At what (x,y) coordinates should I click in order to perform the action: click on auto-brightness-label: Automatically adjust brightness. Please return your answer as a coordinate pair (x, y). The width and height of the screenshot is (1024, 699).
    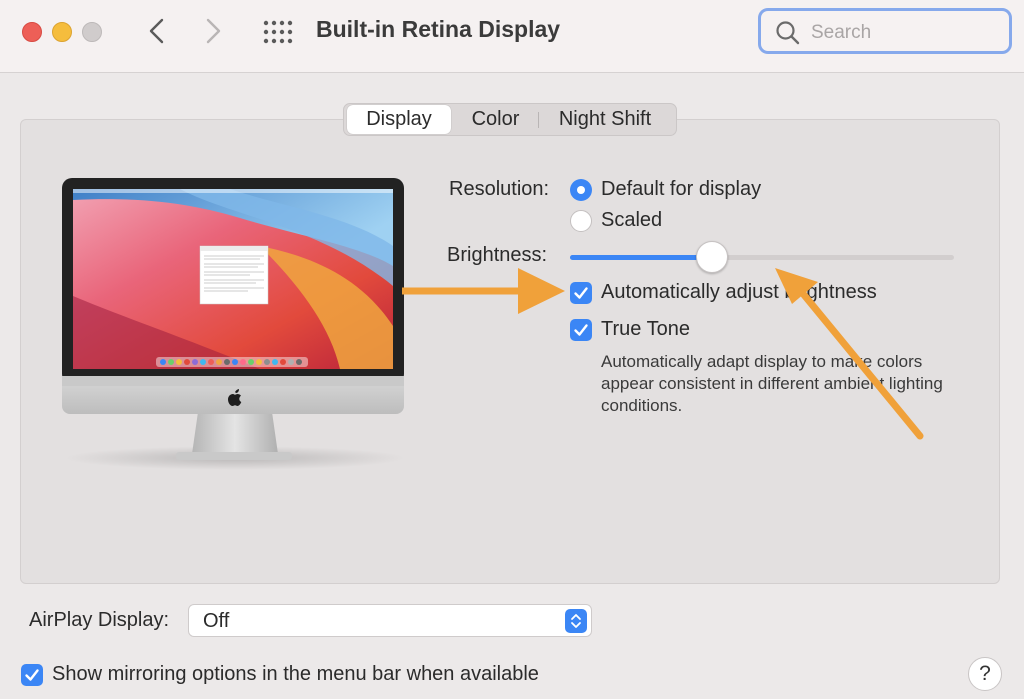
    Looking at the image, I should click on (739, 292).